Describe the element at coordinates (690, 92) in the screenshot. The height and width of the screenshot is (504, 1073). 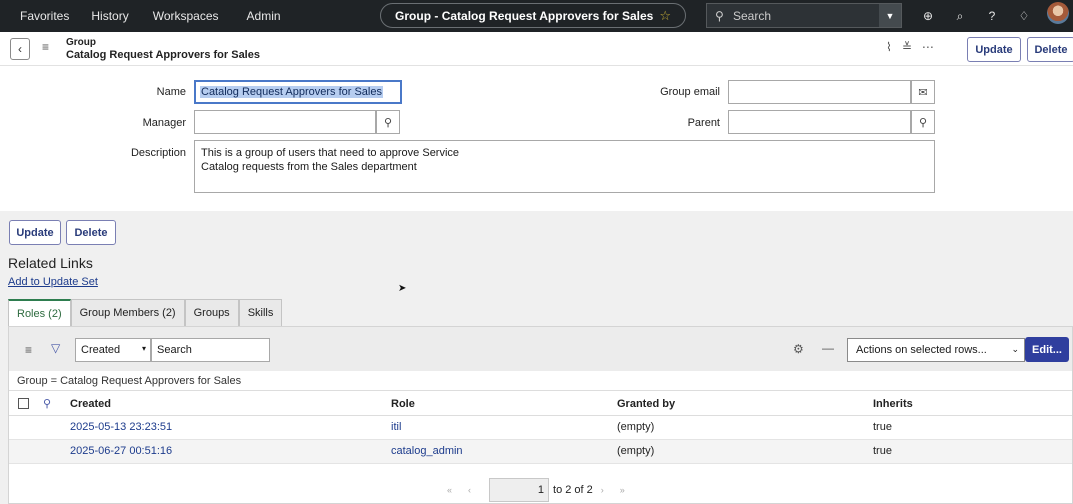
I see `group-email-label: Group email` at that location.